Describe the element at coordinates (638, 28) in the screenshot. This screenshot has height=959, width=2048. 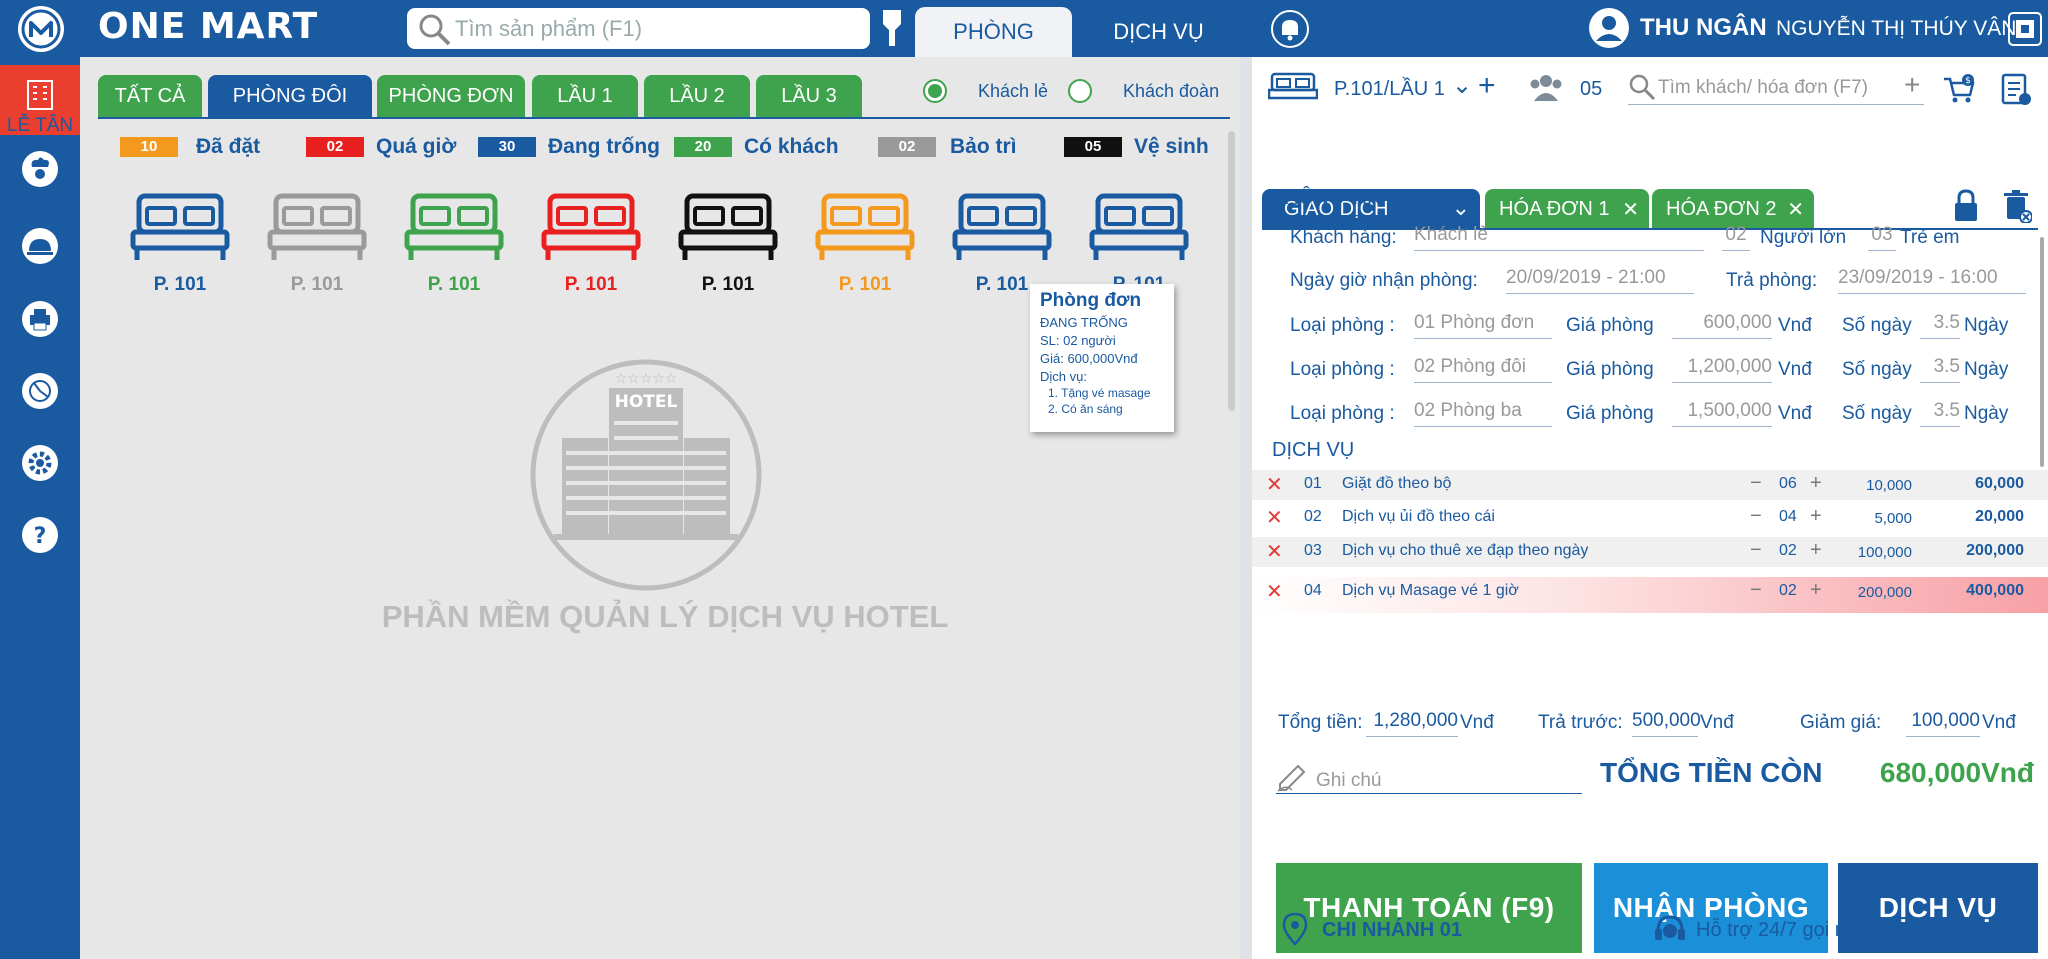
I see `product-search-input: Tìm sản phẩm (F1)` at that location.